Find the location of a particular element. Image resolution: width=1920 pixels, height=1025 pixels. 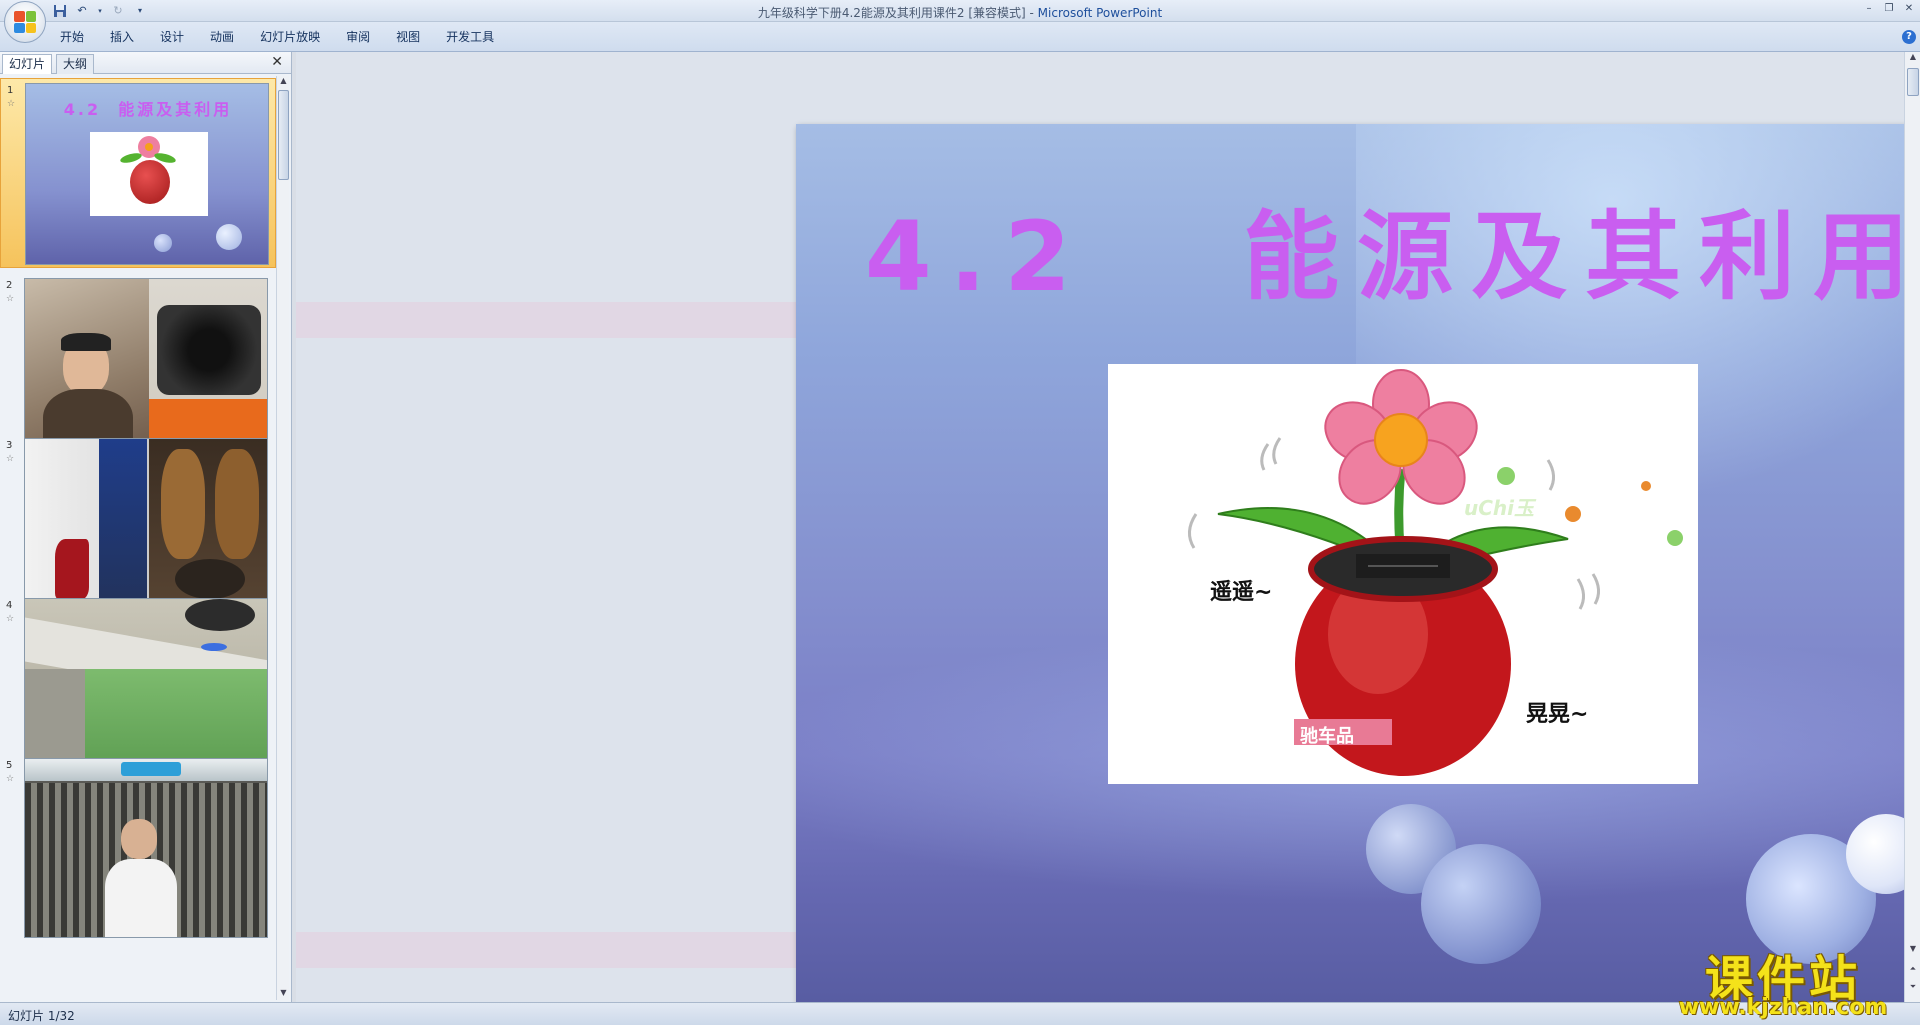

leaf-label: uChi玉 is located at coordinates (1499, 508).